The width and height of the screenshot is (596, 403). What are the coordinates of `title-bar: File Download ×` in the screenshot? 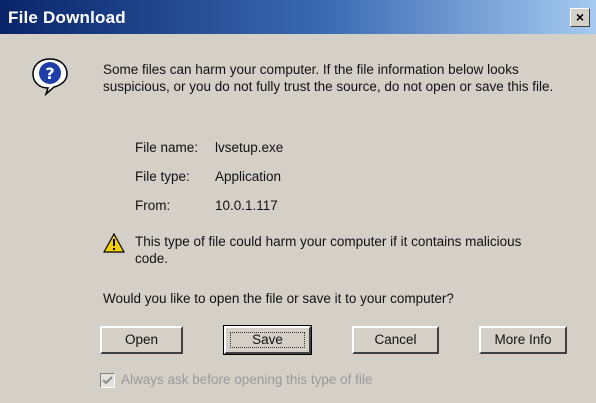 It's located at (298, 17).